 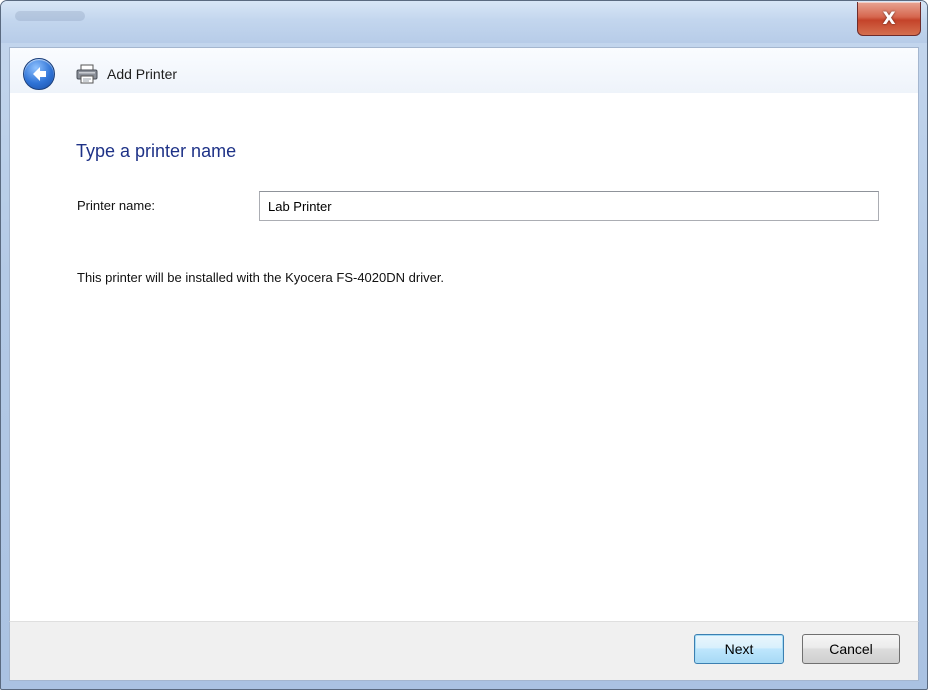 I want to click on printer-name-label: Printer name:, so click(x=116, y=205).